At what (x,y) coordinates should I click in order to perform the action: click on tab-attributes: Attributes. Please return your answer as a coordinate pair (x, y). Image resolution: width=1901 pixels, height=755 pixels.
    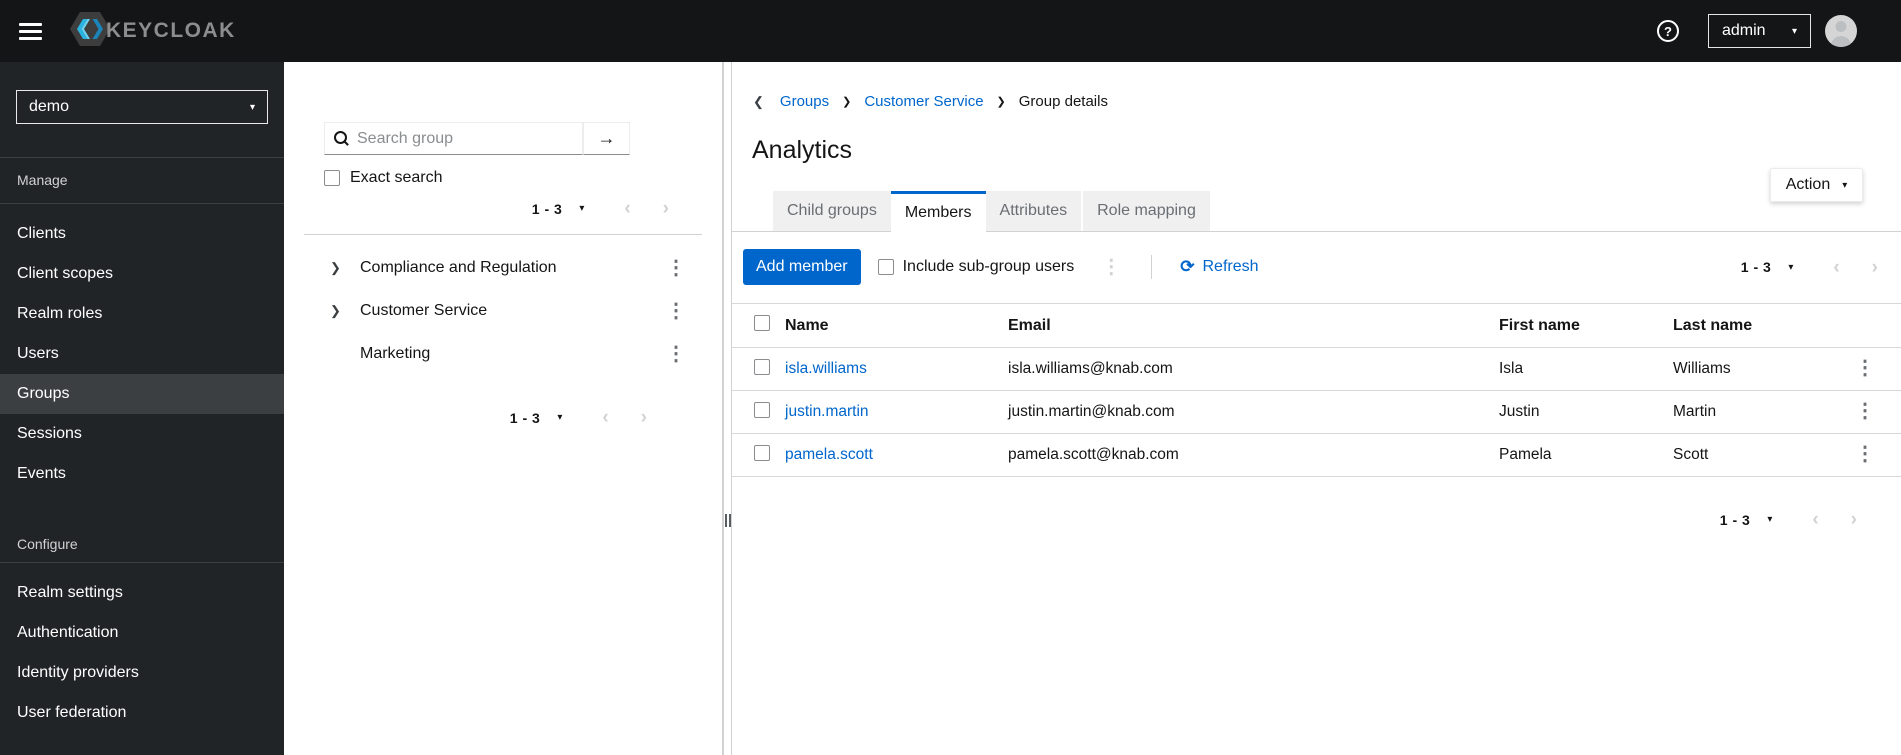
    Looking at the image, I should click on (1033, 211).